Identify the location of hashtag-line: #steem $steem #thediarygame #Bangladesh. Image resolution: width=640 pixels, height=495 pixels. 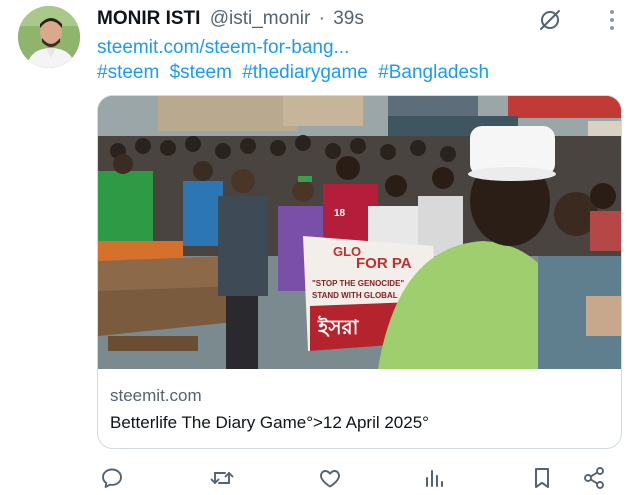
(293, 73).